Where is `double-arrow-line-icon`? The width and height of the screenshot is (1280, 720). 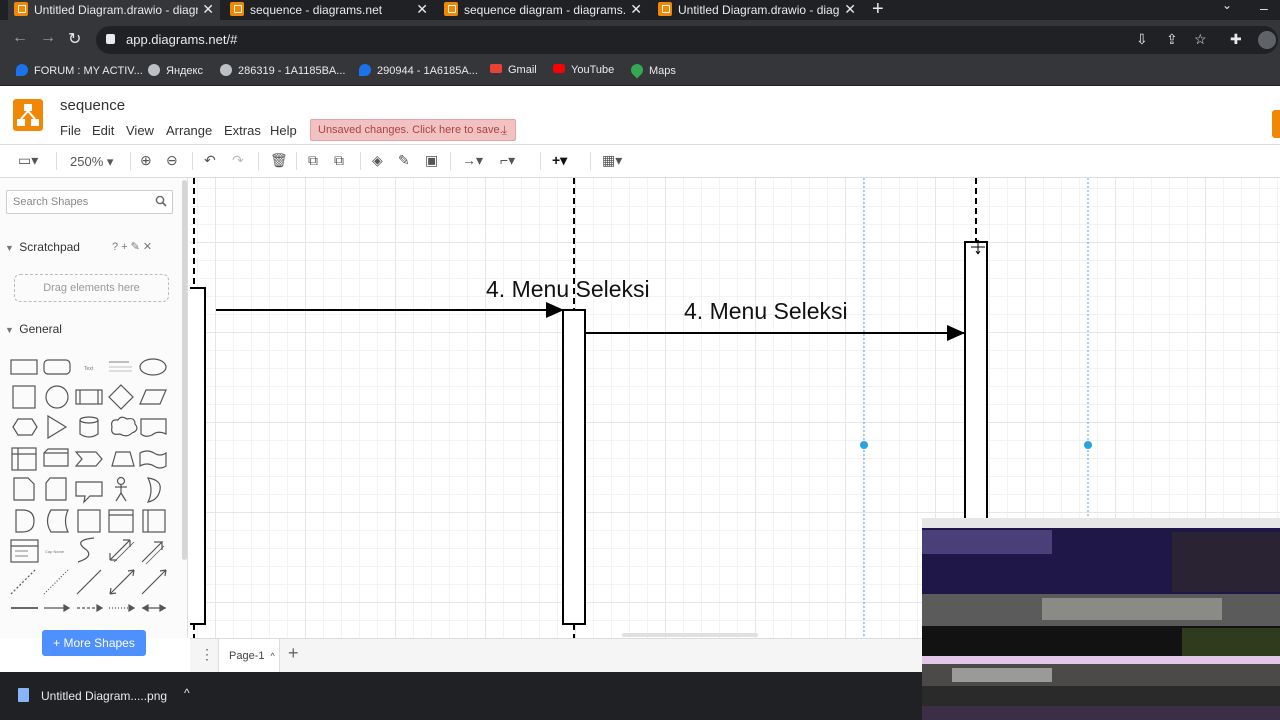
double-arrow-line-icon is located at coordinates (154, 607).